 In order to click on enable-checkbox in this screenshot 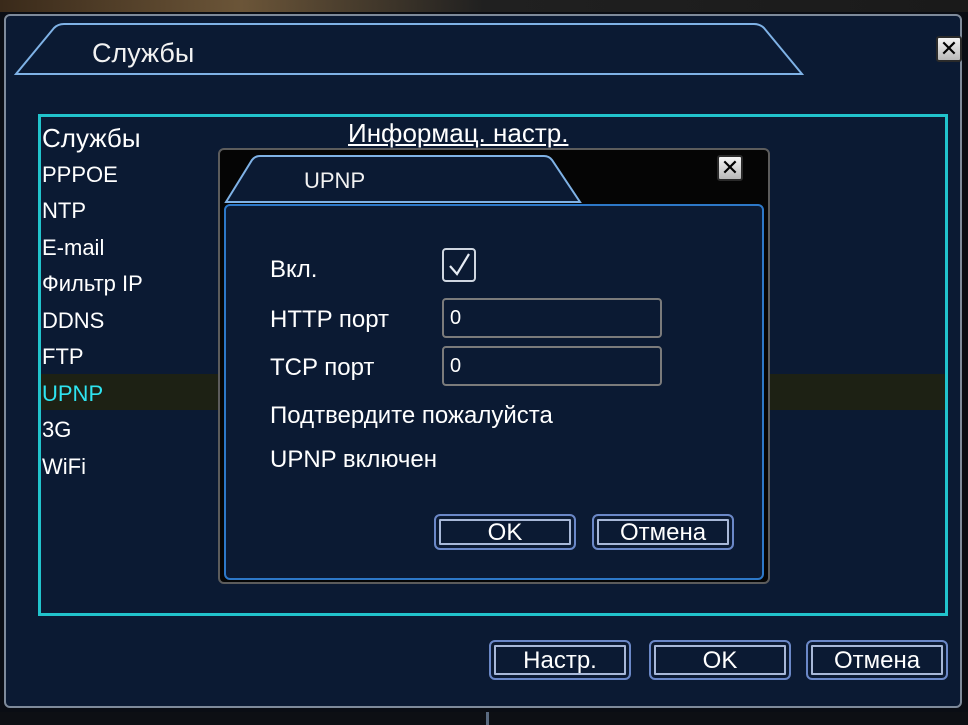, I will do `click(459, 265)`.